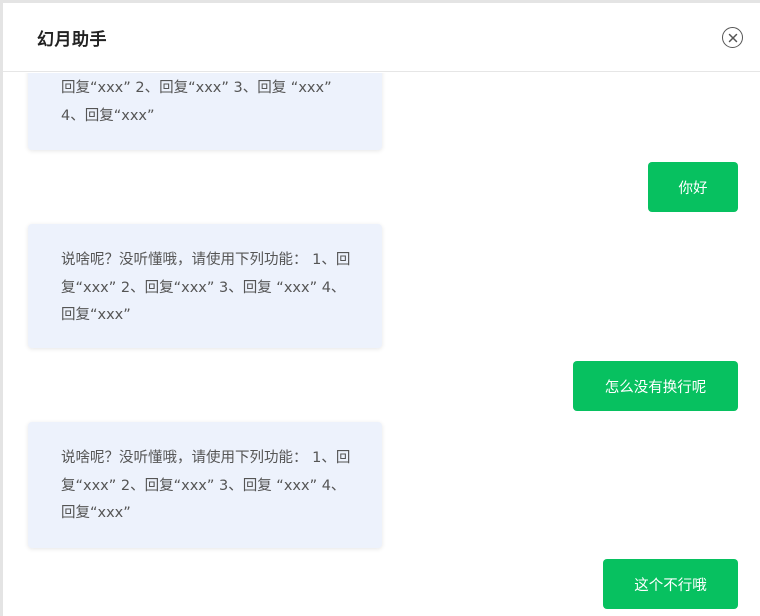 The height and width of the screenshot is (616, 760). I want to click on bot-message: 回复“xxx” 2、回复“xxx” 3、回复 “xxx” 4、回复“xxx”, so click(205, 111).